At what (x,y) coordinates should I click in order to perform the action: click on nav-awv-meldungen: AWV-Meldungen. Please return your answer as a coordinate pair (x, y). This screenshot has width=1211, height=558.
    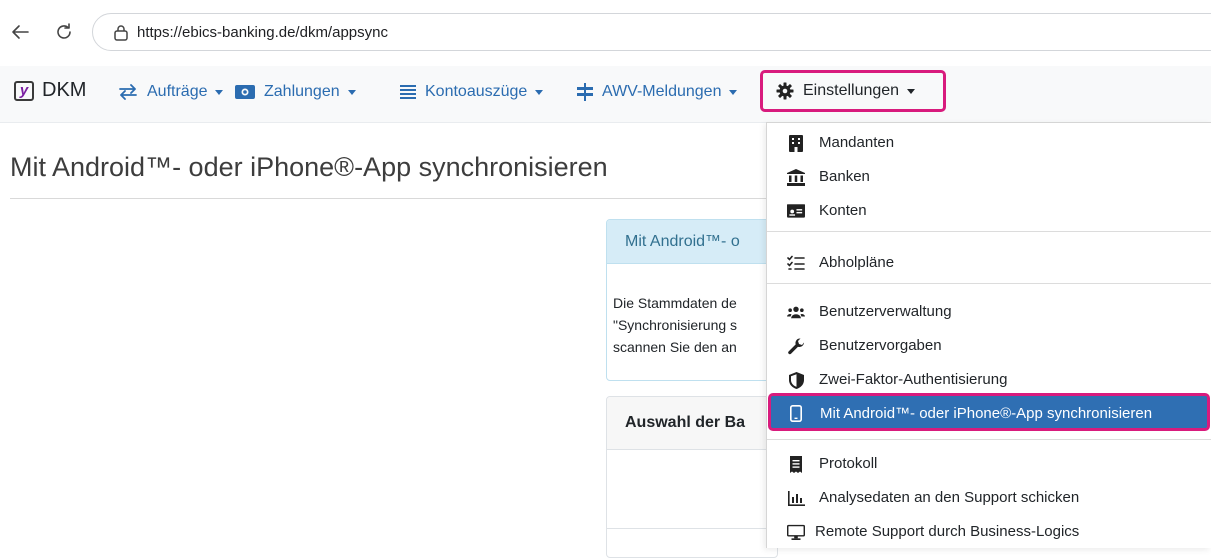
    Looking at the image, I should click on (657, 92).